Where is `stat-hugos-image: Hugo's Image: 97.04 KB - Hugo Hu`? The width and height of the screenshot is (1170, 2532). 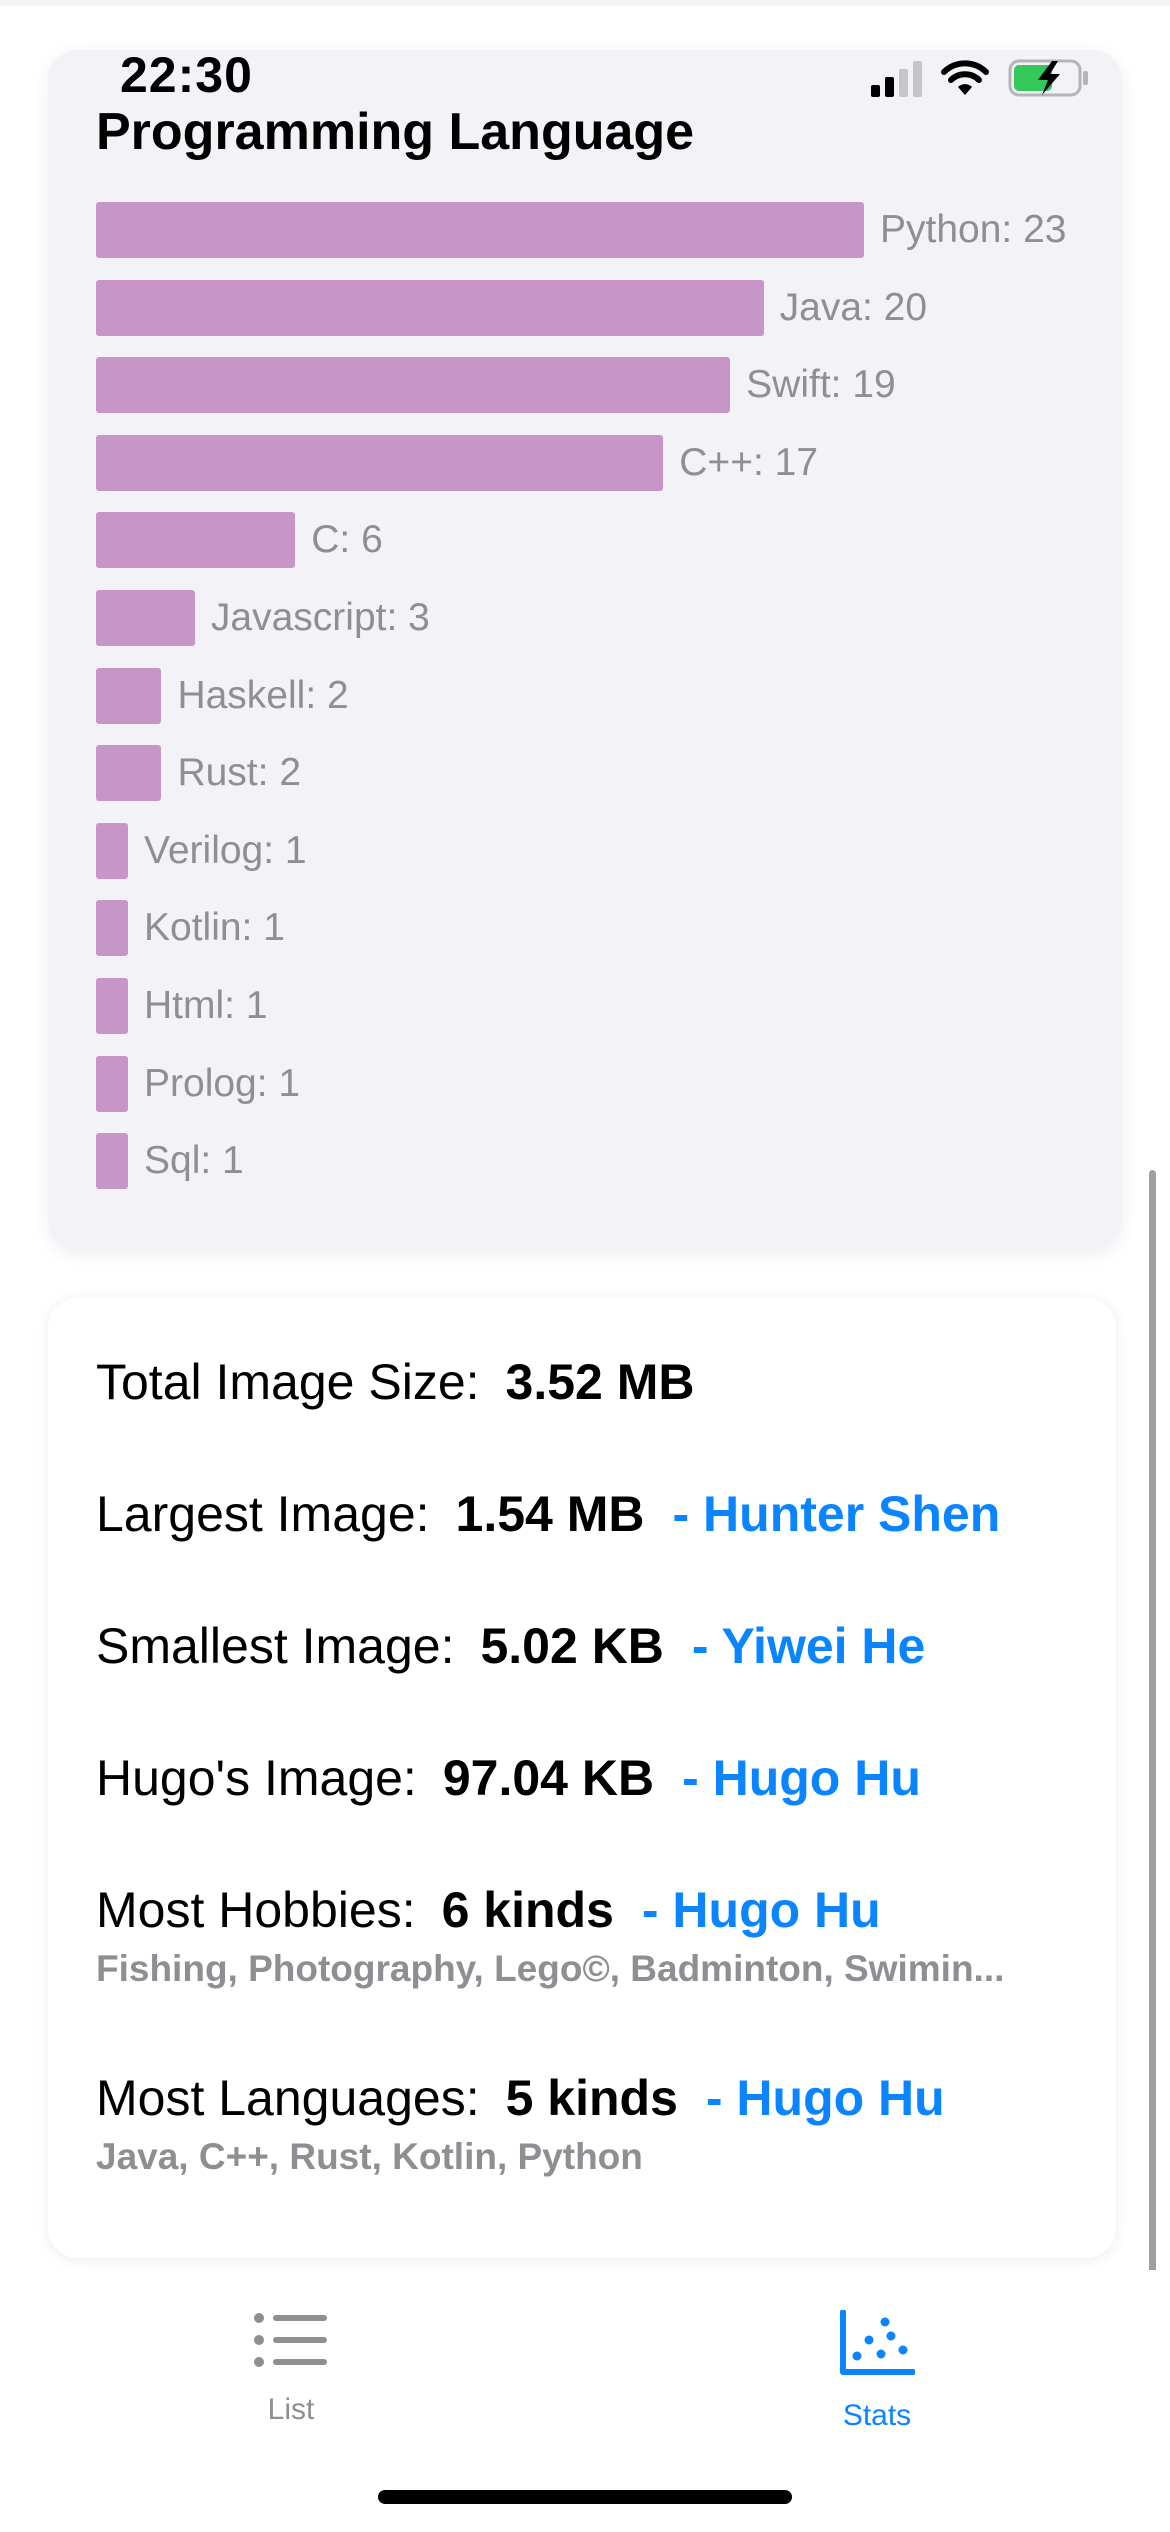 stat-hugos-image: Hugo's Image: 97.04 KB - Hugo Hu is located at coordinates (508, 1778).